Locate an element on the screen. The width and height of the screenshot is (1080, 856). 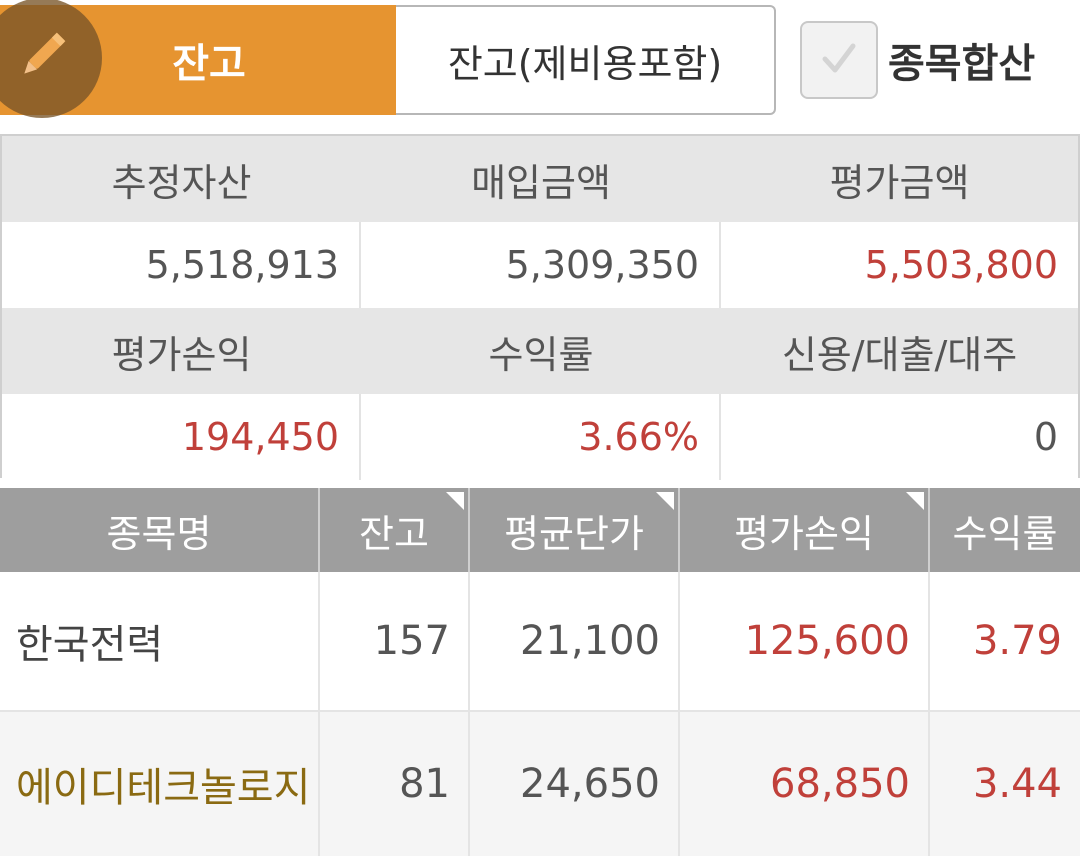
summary-header-row-2: 평가손익 수익률 신용/대출/대주 is located at coordinates (540, 351).